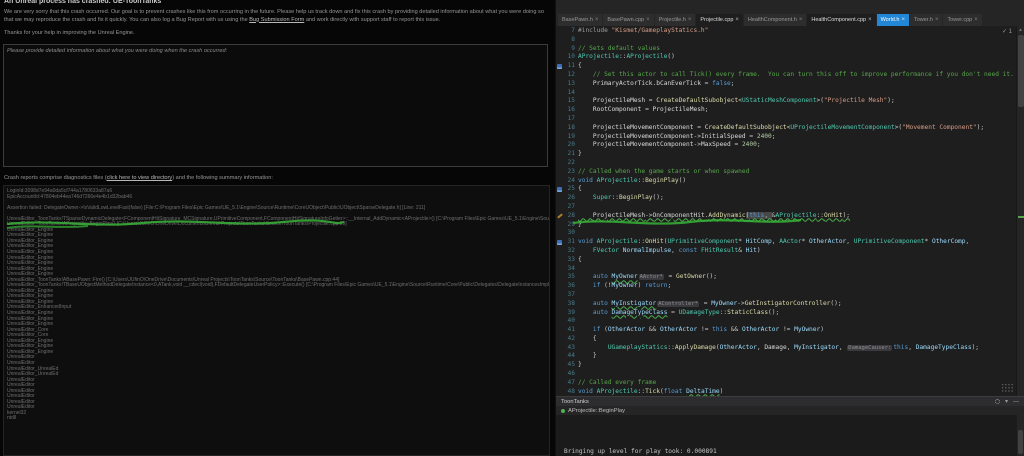 This screenshot has width=1024, height=456. Describe the element at coordinates (772, 20) in the screenshot. I see `tab-label: HealthComponent.h` at that location.